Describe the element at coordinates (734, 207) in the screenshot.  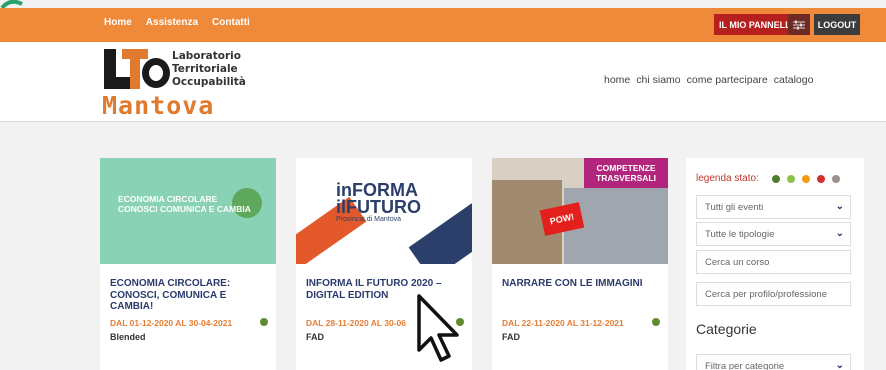
I see `events-select-value: Tutti gli eventi` at that location.